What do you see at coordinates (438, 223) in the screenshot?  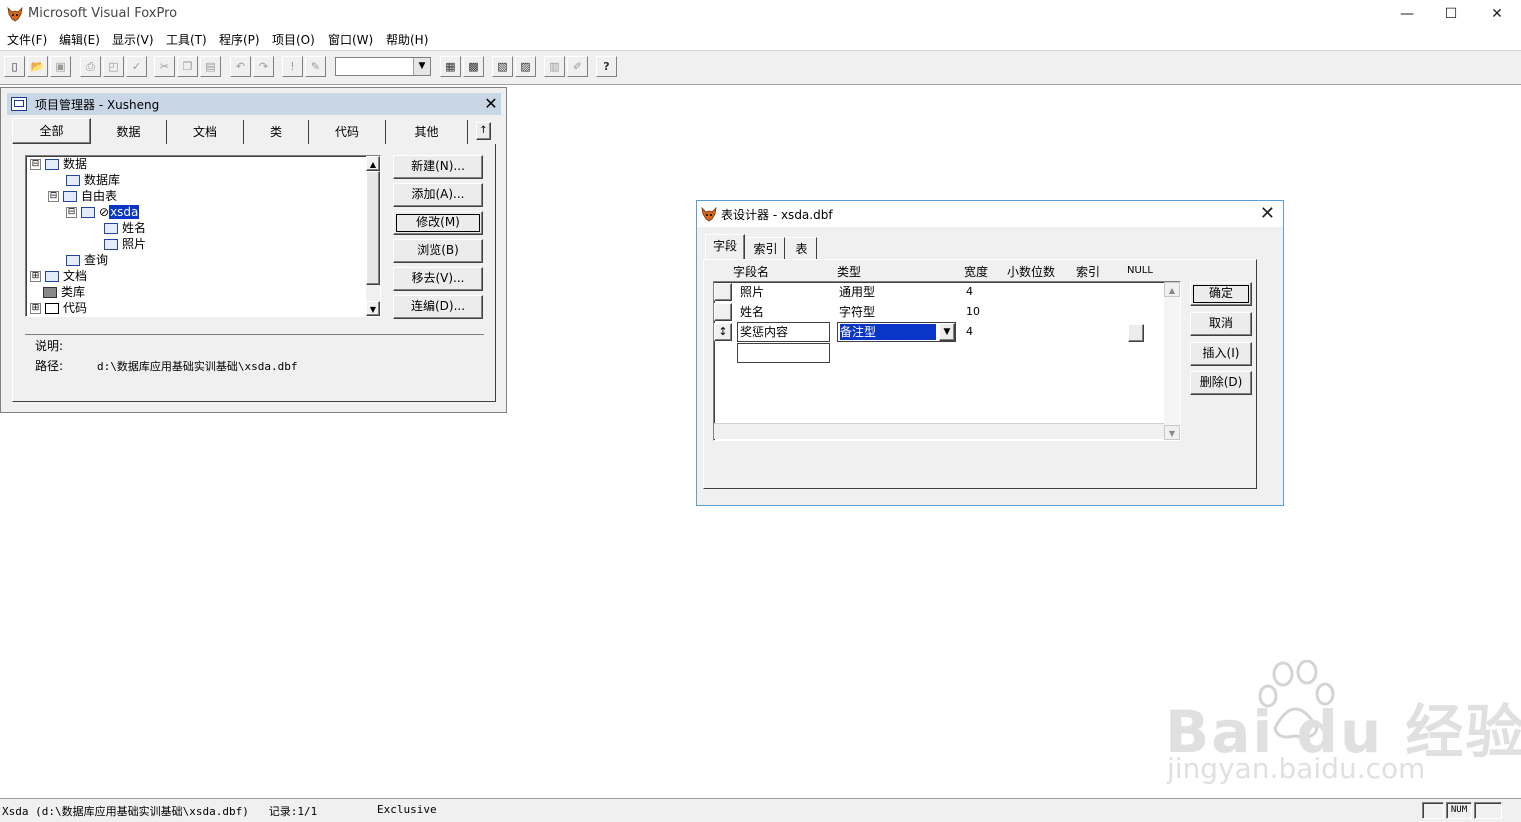 I see `modify-button: 修改(M)` at bounding box center [438, 223].